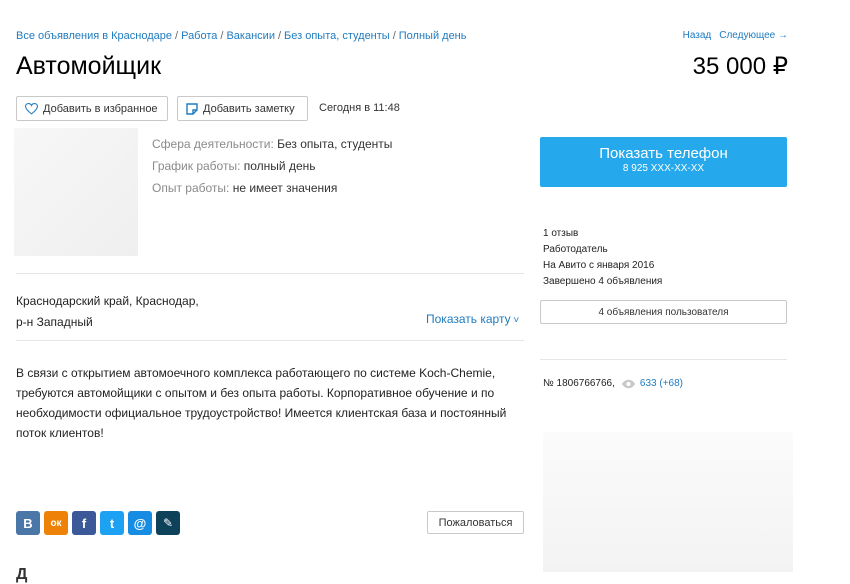  Describe the element at coordinates (335, 144) in the screenshot. I see `param-value: Без опыта, студенты` at that location.